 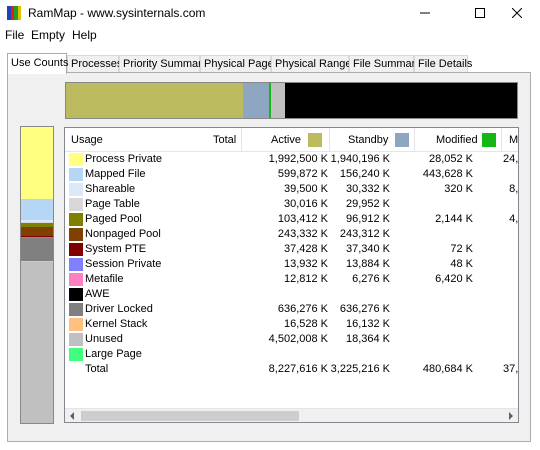 What do you see at coordinates (224, 140) in the screenshot?
I see `column-total: Total` at bounding box center [224, 140].